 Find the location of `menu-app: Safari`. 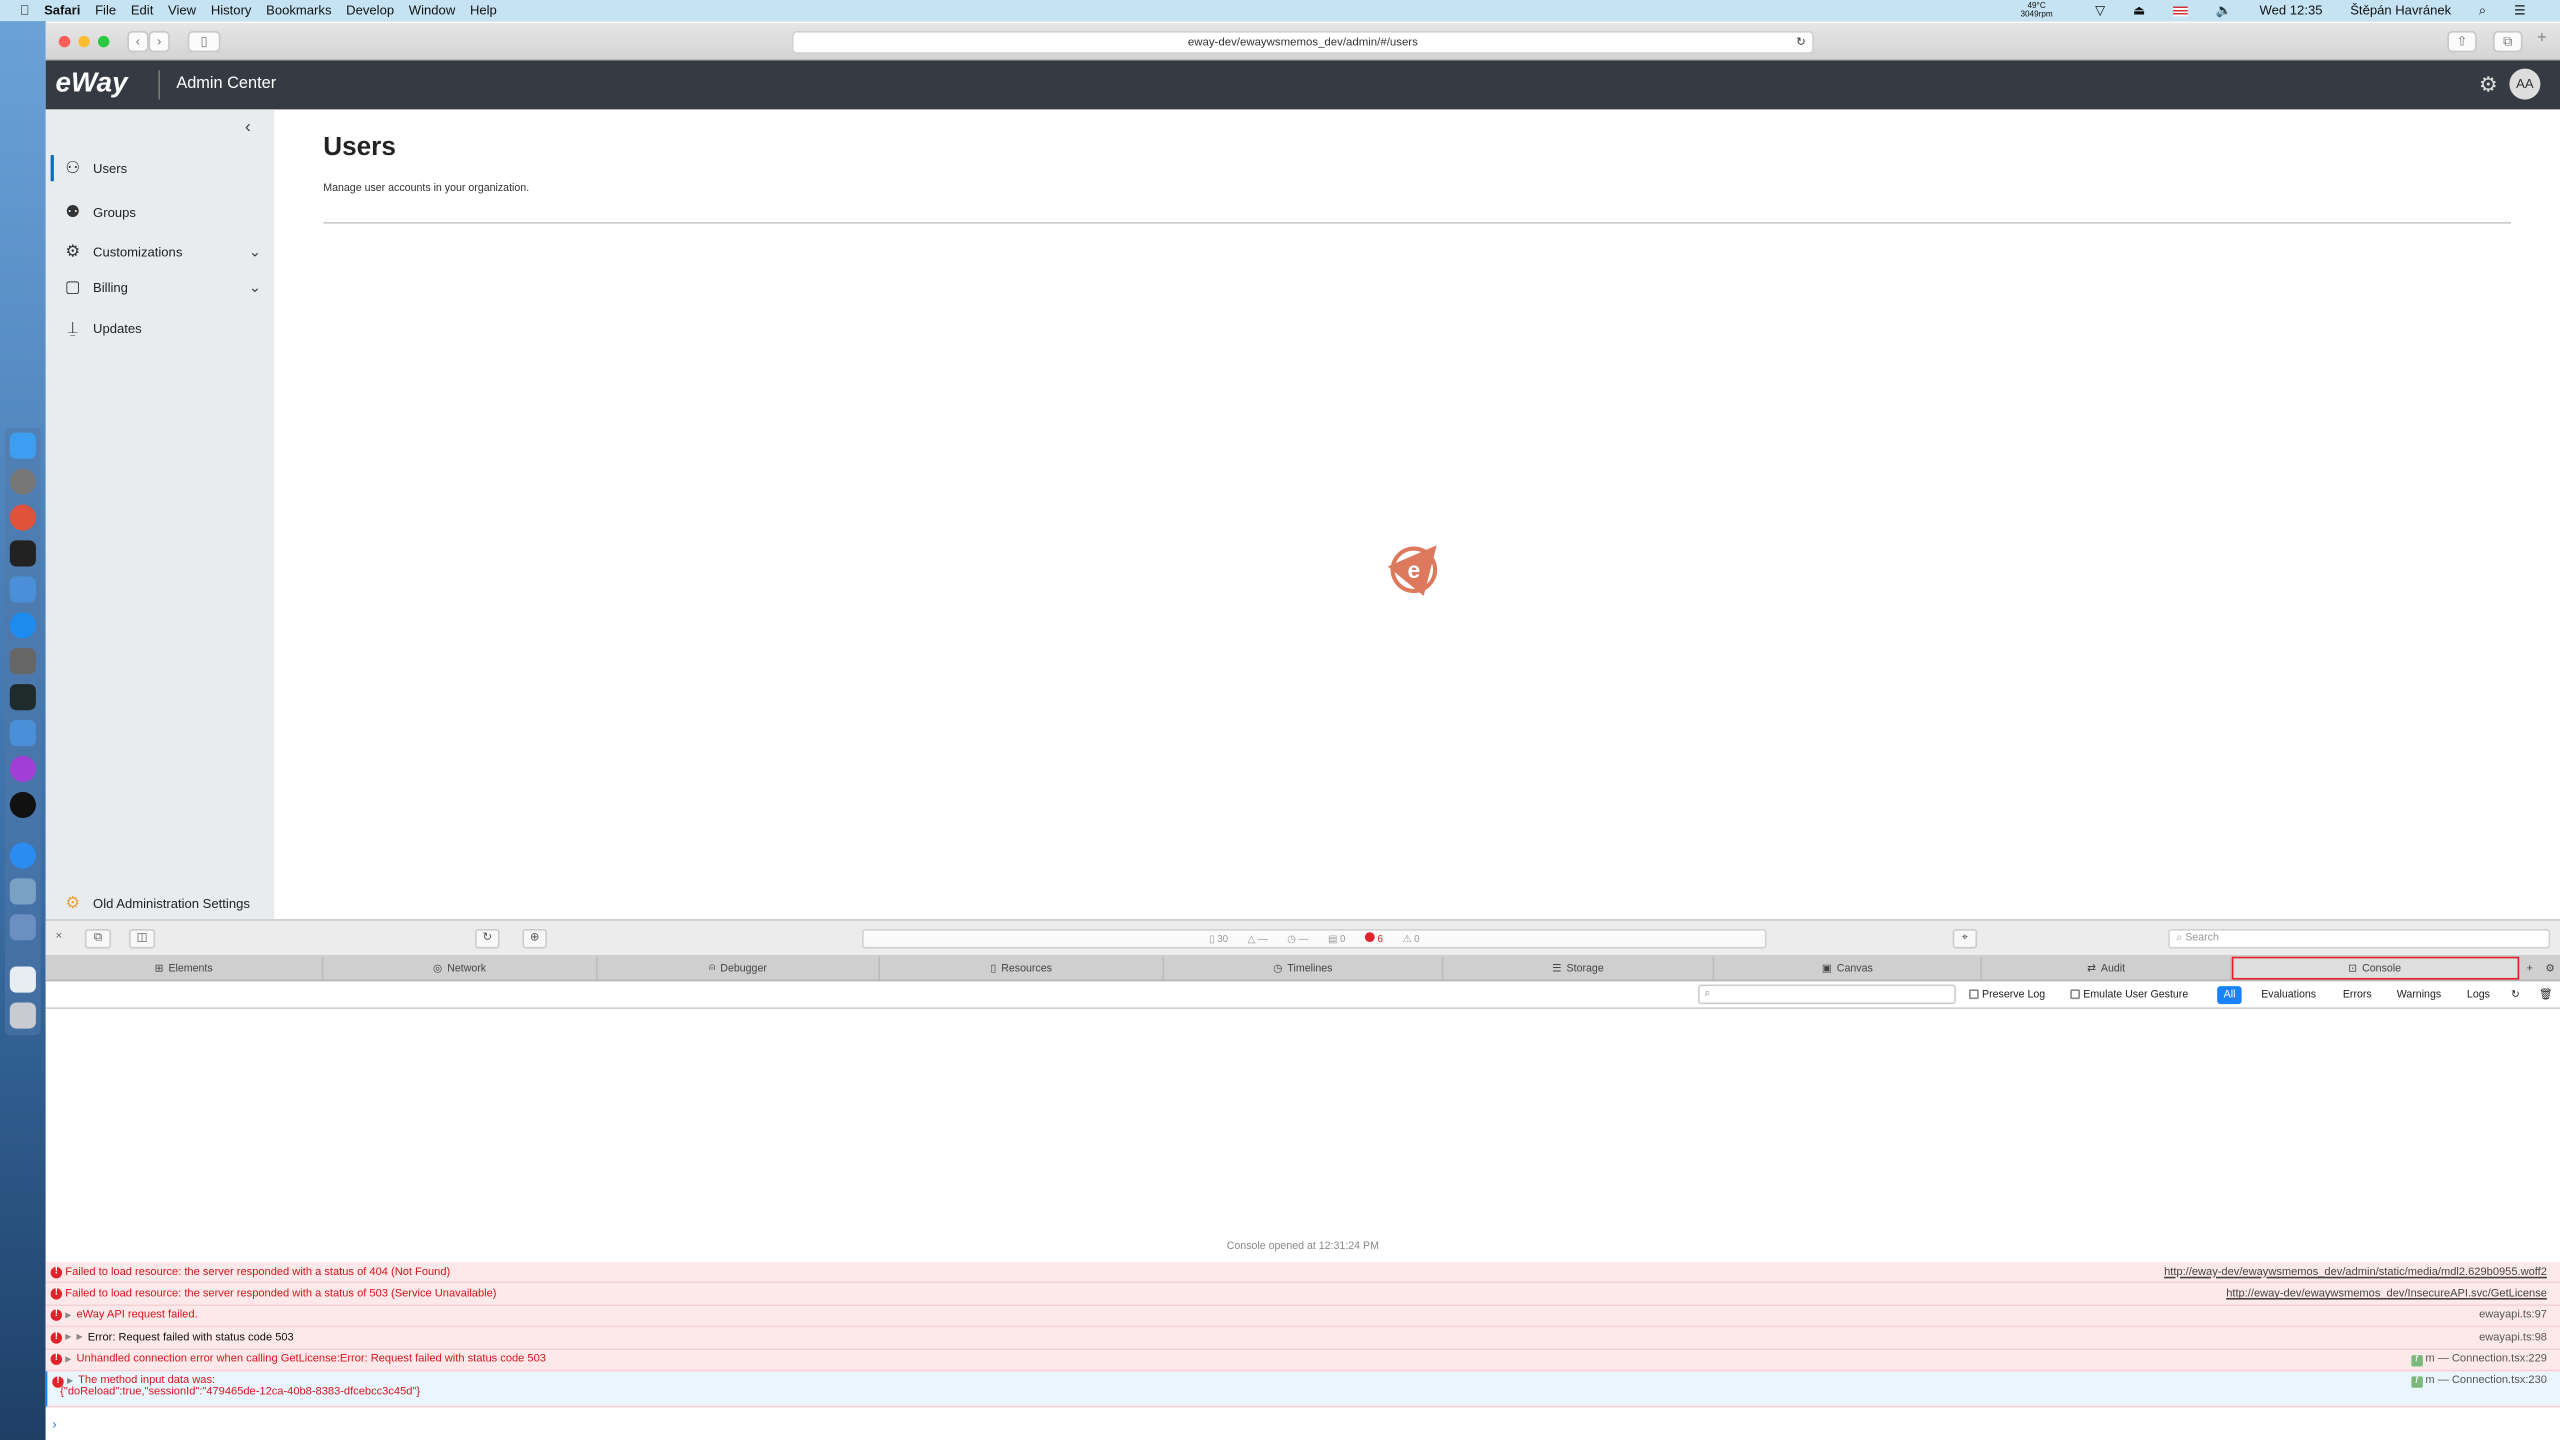

menu-app: Safari is located at coordinates (62, 10).